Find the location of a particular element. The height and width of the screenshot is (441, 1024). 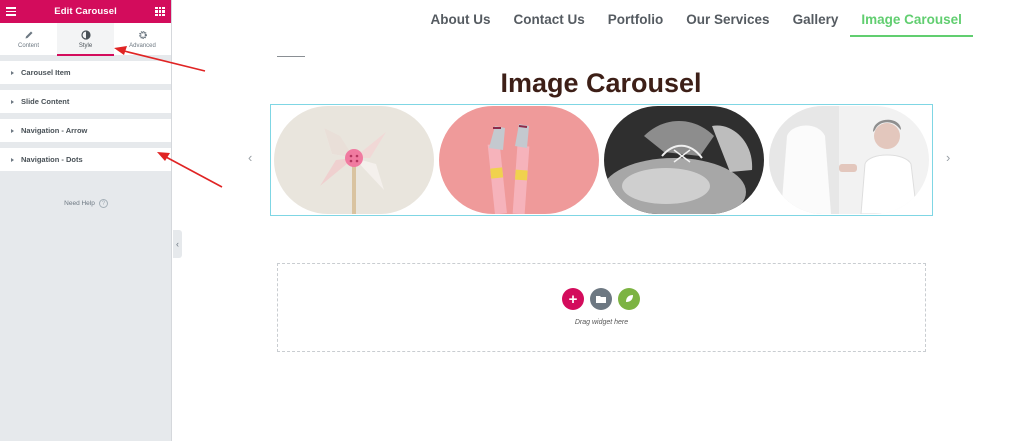

fashion-model-photo is located at coordinates (849, 160).